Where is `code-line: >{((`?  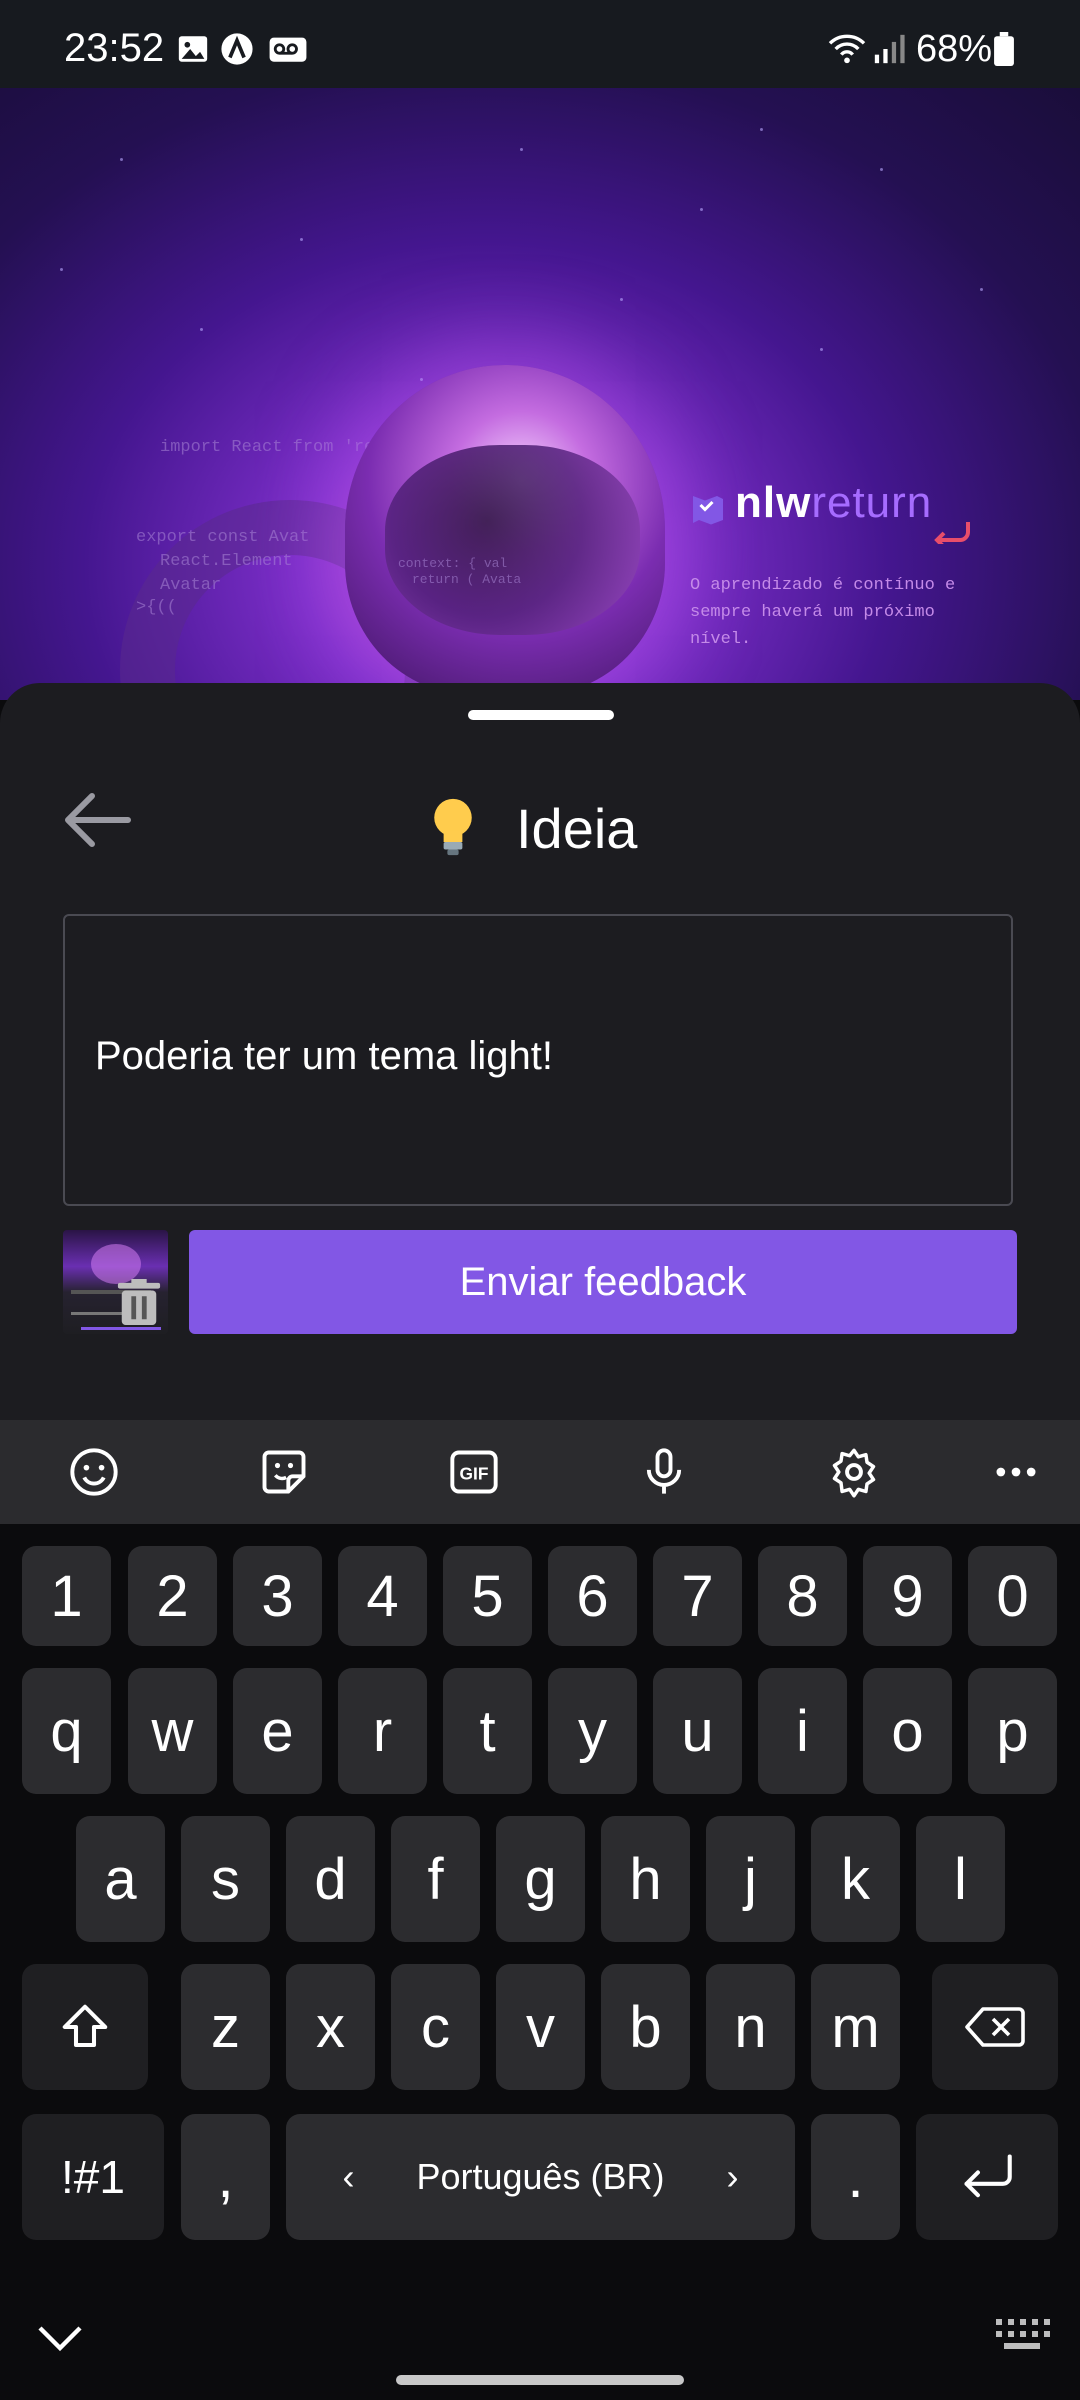
code-line: >{(( is located at coordinates (156, 607).